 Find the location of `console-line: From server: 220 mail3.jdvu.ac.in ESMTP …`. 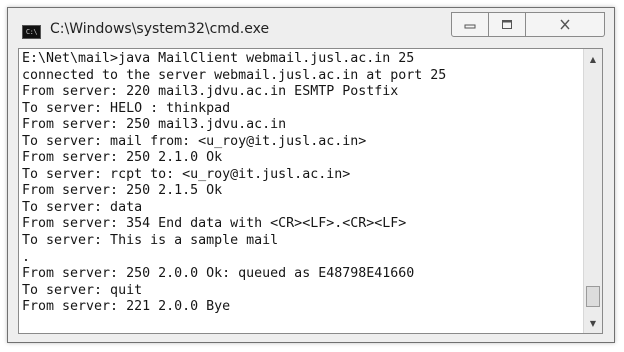

console-line: From server: 220 mail3.jdvu.ac.in ESMTP … is located at coordinates (210, 92).